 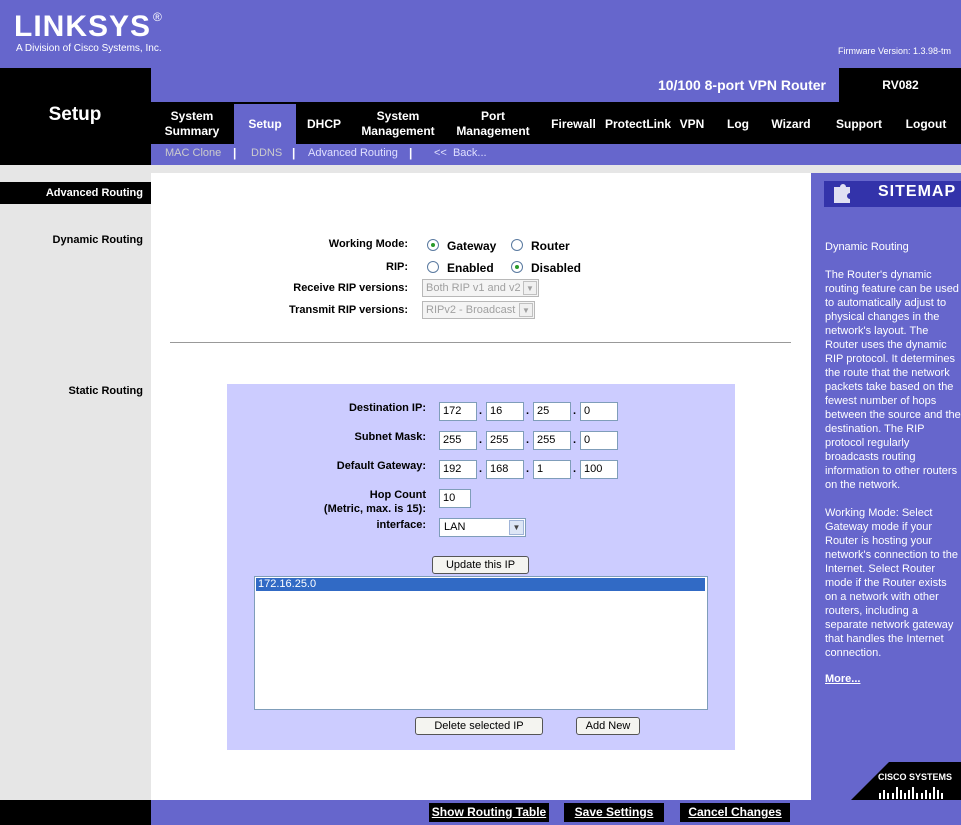 What do you see at coordinates (550, 246) in the screenshot?
I see `router-label: Router` at bounding box center [550, 246].